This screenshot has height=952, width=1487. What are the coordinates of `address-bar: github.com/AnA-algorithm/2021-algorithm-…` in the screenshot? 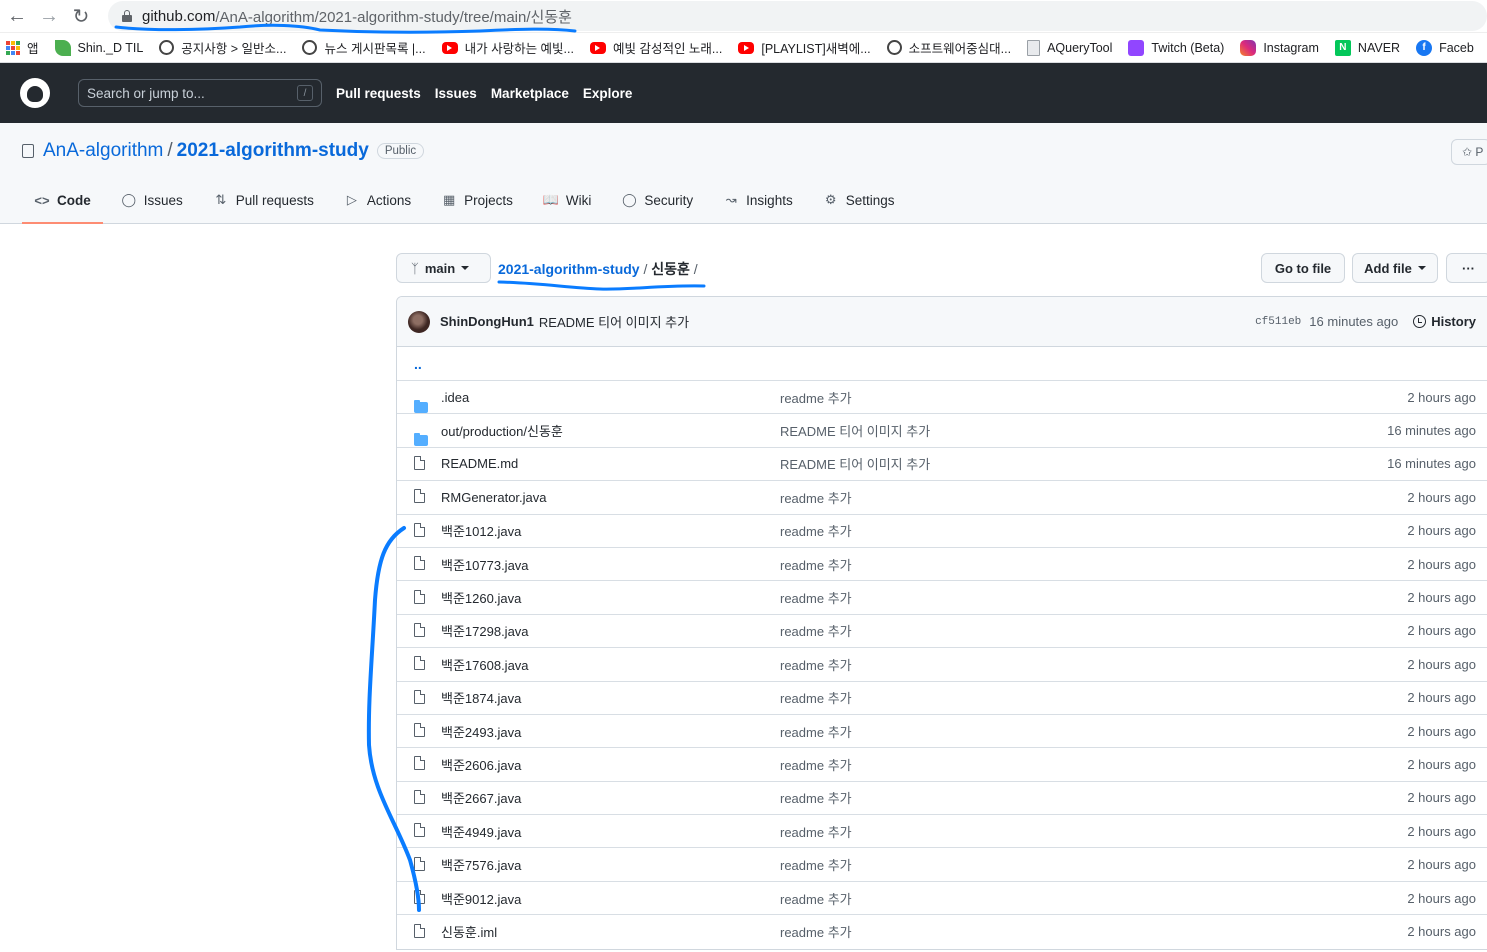 It's located at (797, 16).